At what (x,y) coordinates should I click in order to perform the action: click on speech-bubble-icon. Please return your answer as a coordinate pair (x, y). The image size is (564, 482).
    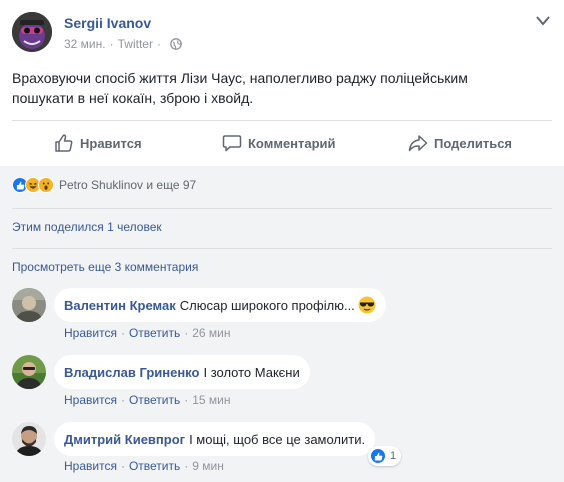
    Looking at the image, I should click on (232, 143).